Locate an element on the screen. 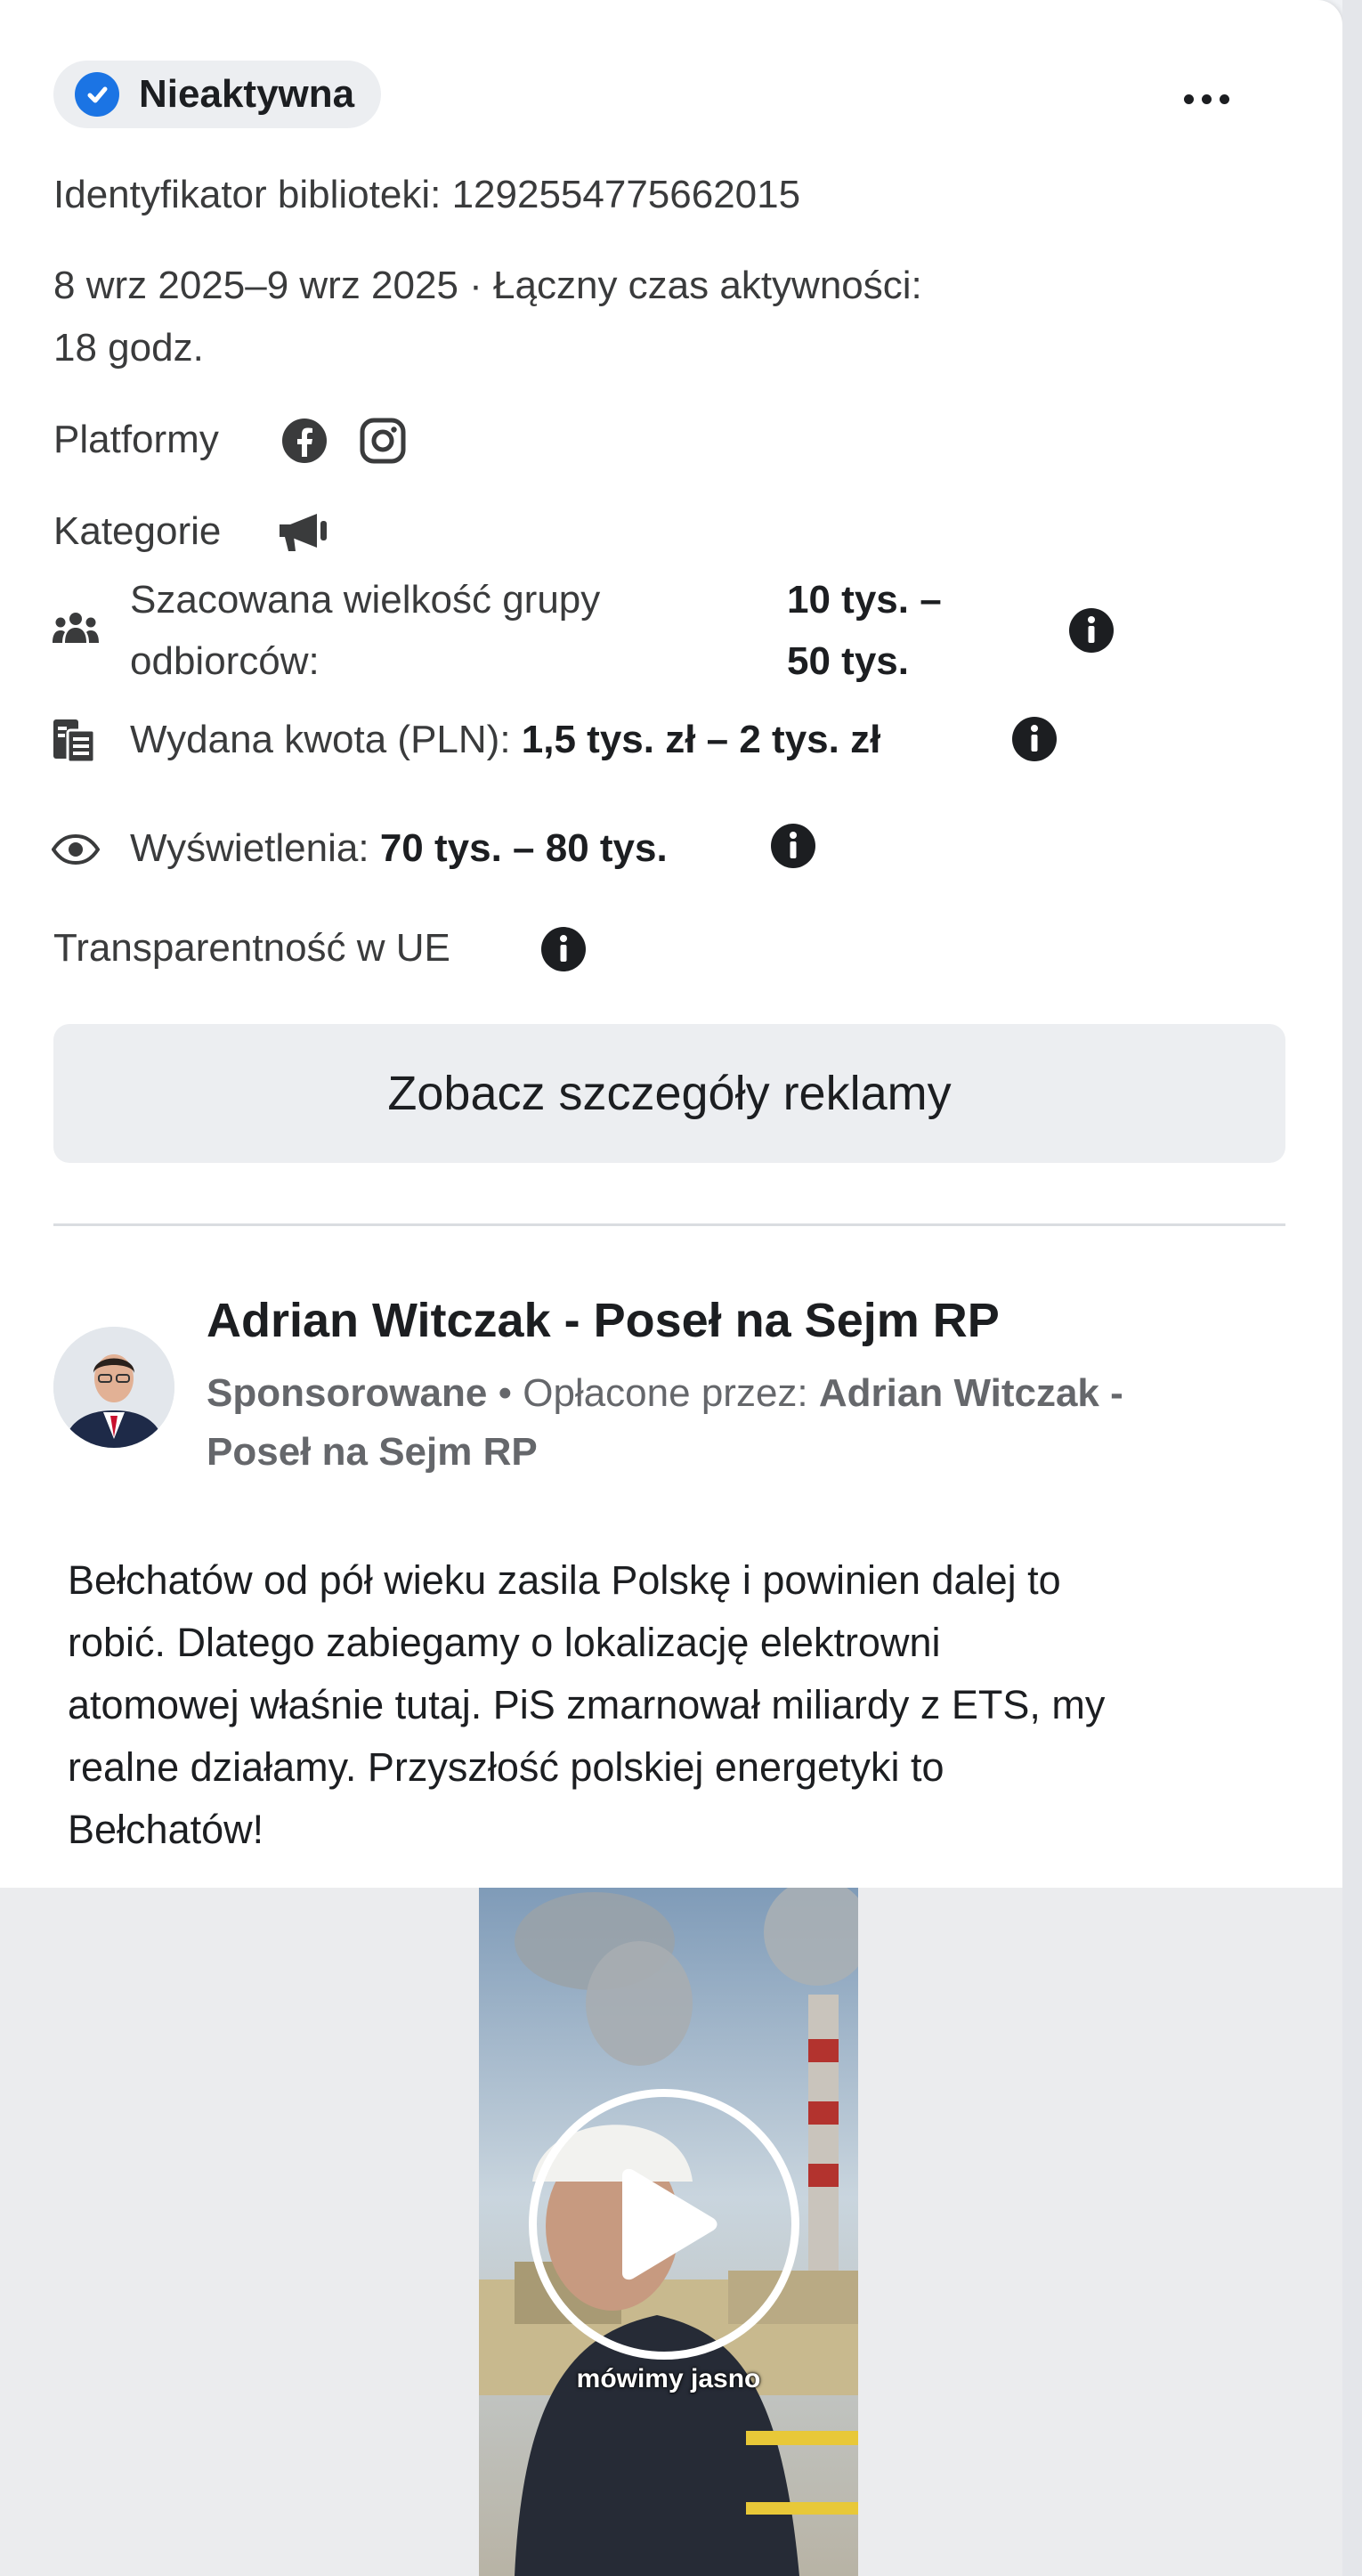 This screenshot has width=1362, height=2576. more-dots-icon is located at coordinates (1188, 98).